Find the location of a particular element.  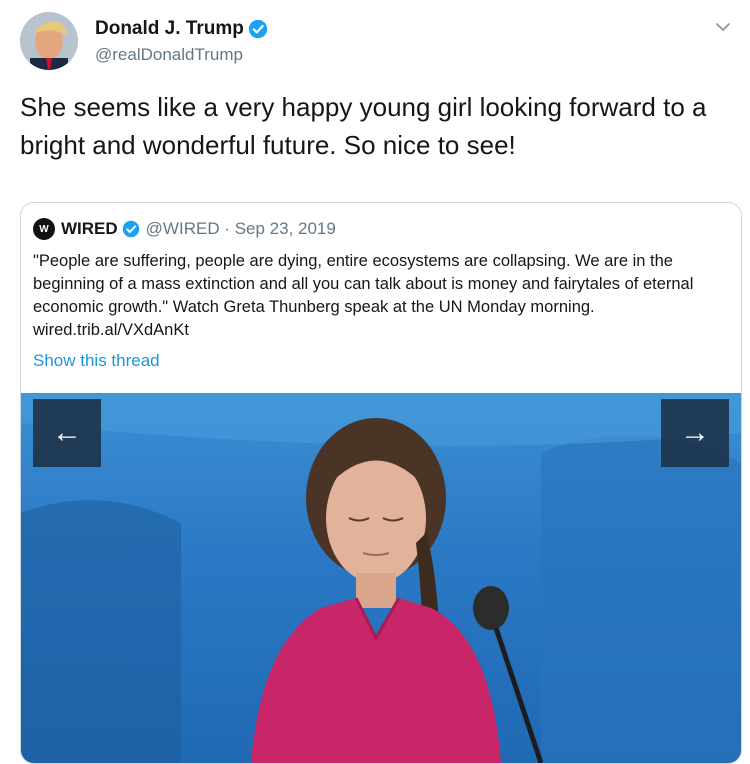

arrow-right-icon: → is located at coordinates (695, 432).